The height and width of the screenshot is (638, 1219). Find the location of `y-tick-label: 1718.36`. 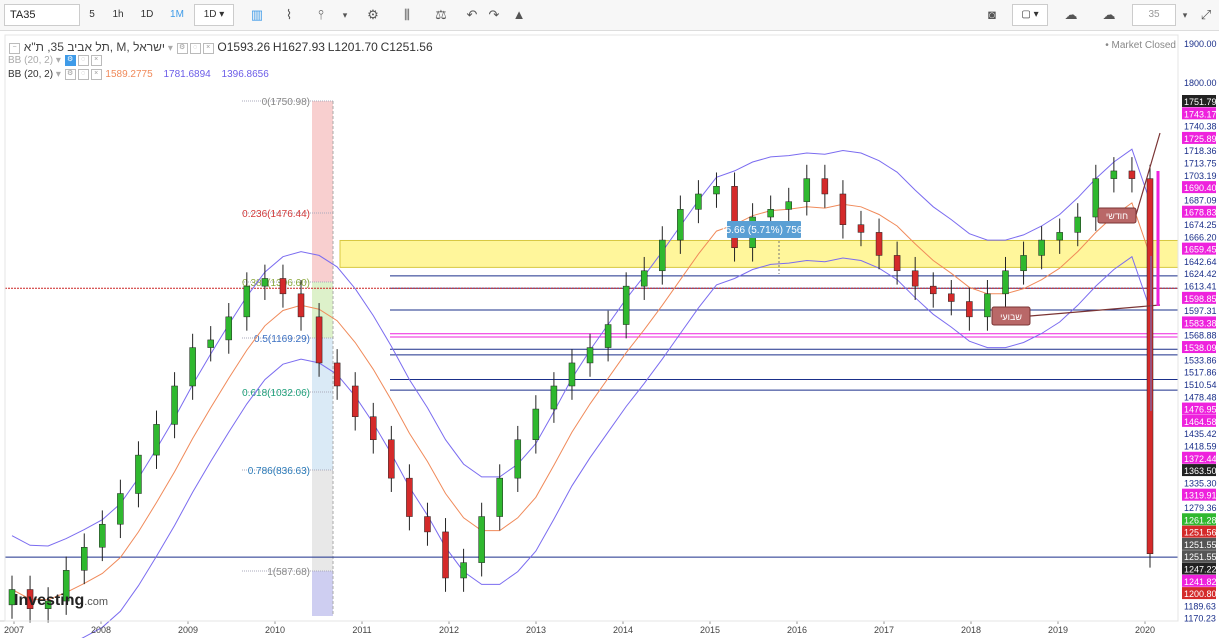

y-tick-label: 1718.36 is located at coordinates (1200, 151).